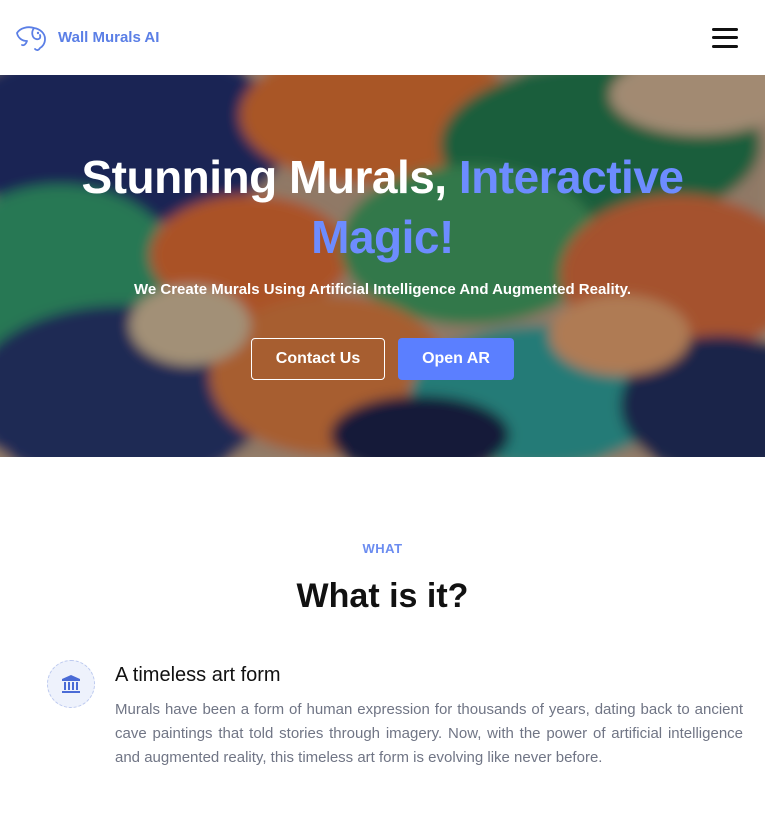  I want to click on hamburger-menu-icon, so click(725, 37).